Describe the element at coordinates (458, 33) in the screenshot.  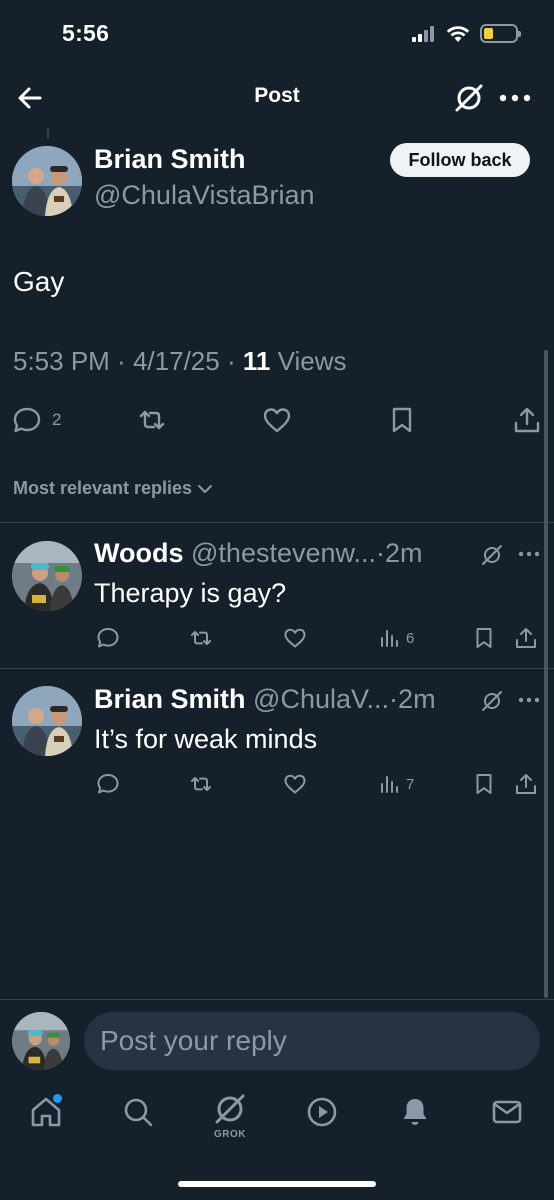
I see `wifi-icon` at that location.